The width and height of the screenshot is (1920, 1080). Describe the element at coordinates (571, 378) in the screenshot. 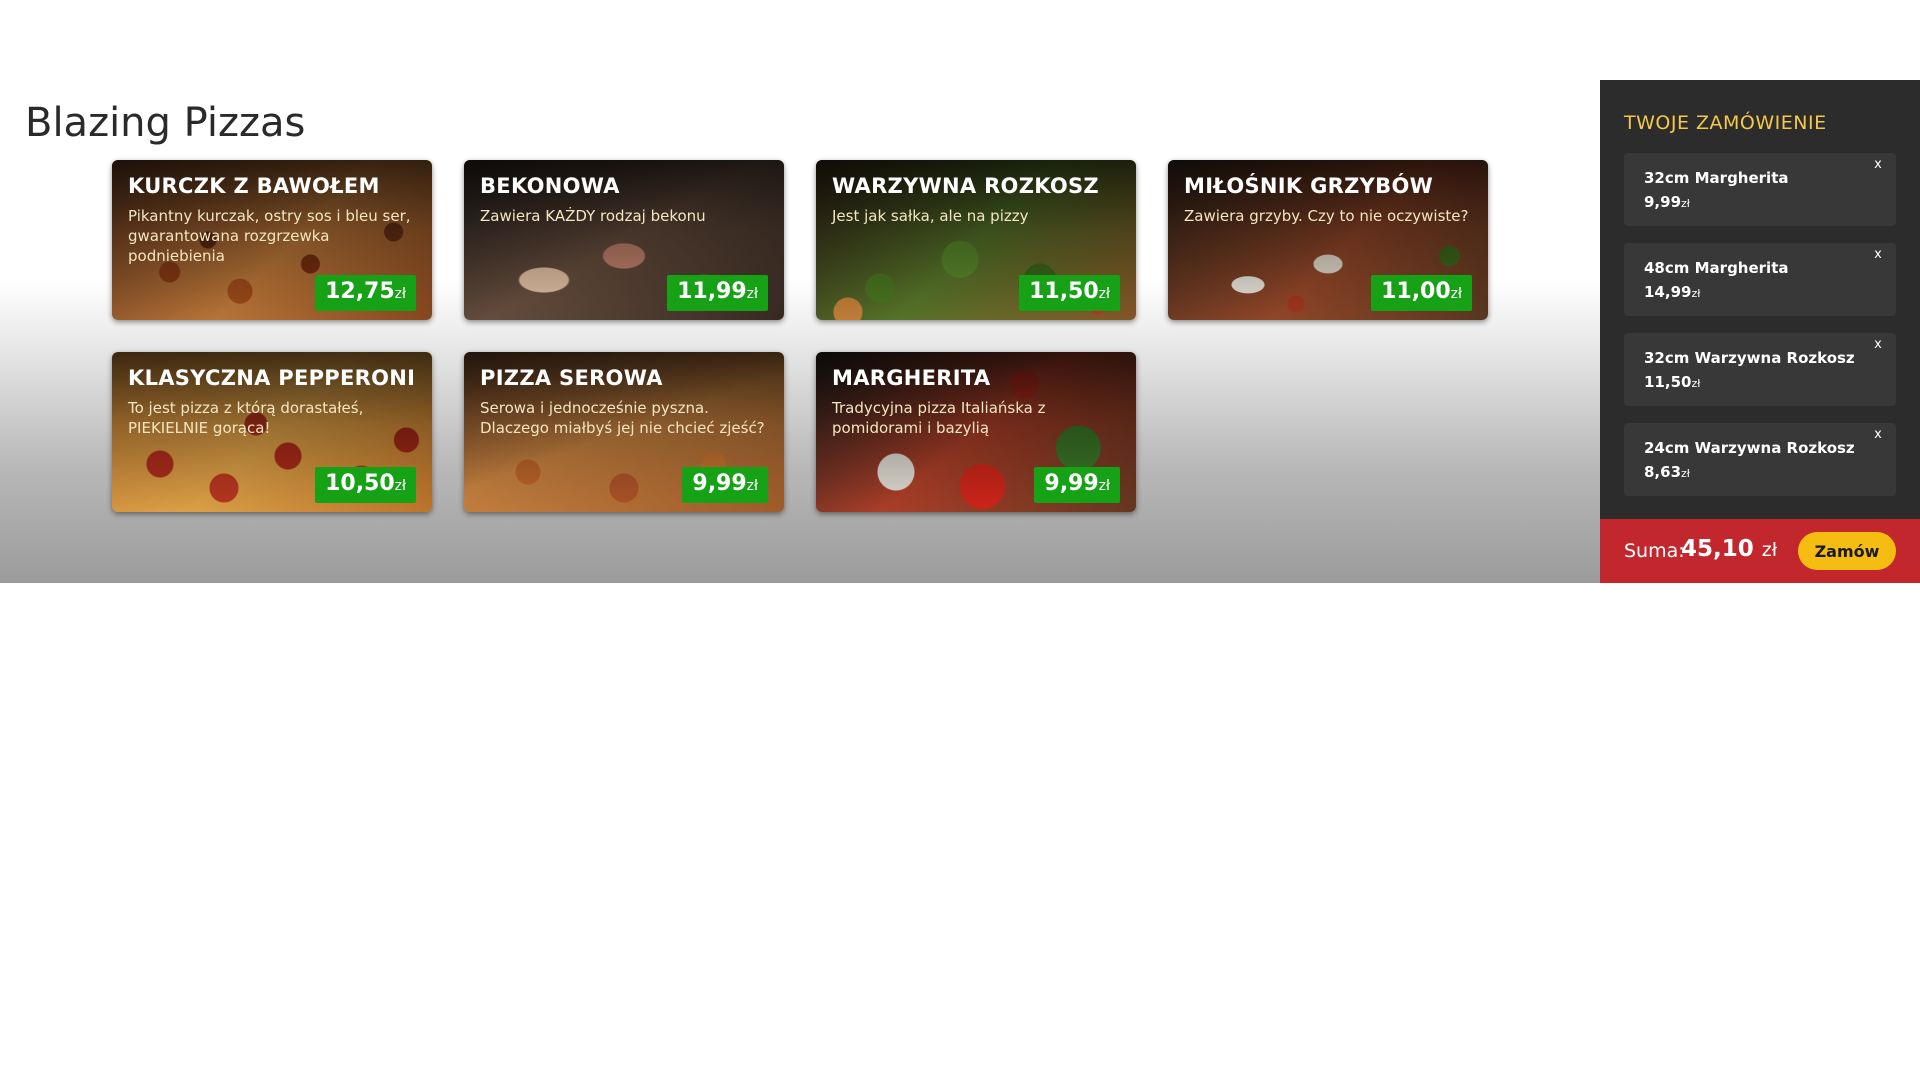

I see `pizza-name: PIZZA SEROWA` at that location.